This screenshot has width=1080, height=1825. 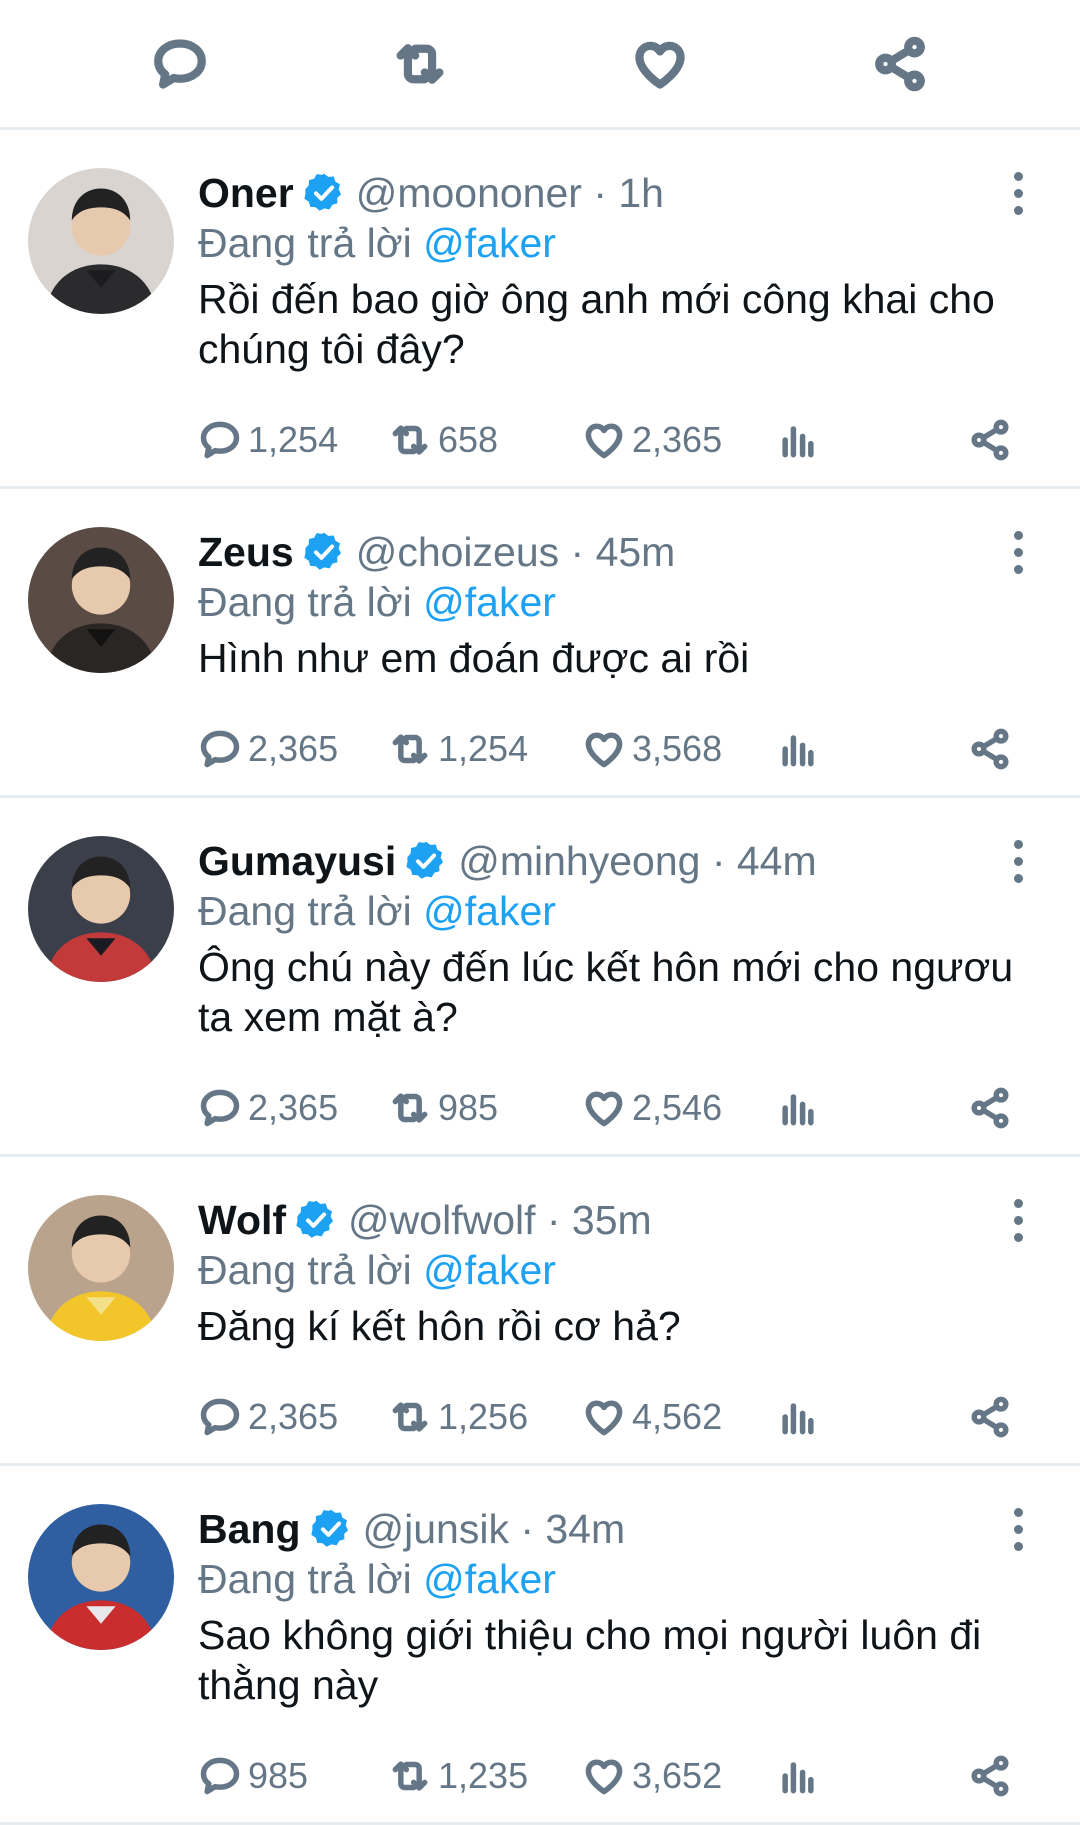 What do you see at coordinates (500, 1220) in the screenshot?
I see `handle-and-time: @wolfwolf · 35m` at bounding box center [500, 1220].